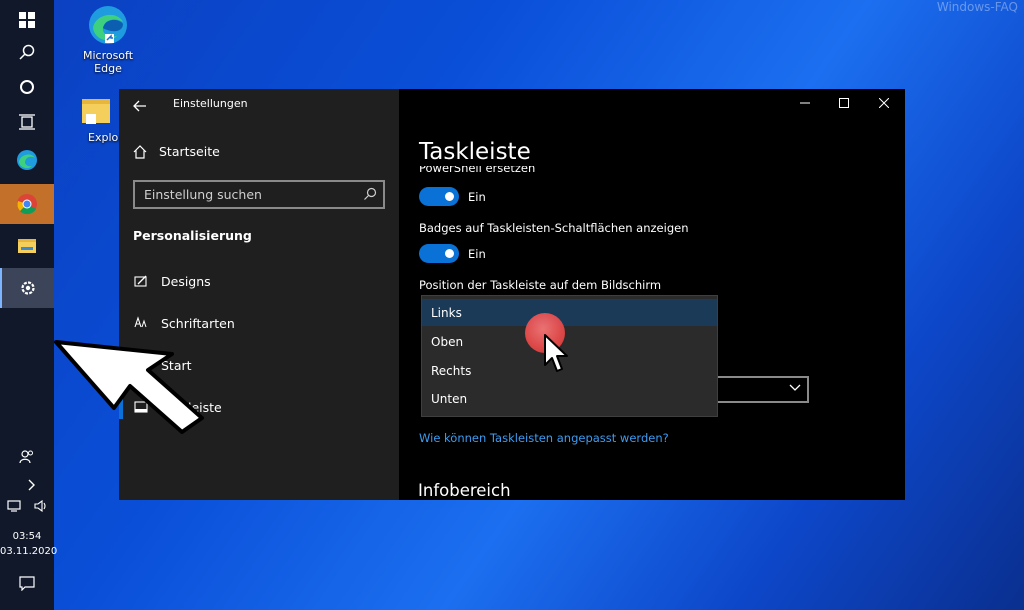 The image size is (1024, 610). I want to click on settings-gear-icon, so click(28, 288).